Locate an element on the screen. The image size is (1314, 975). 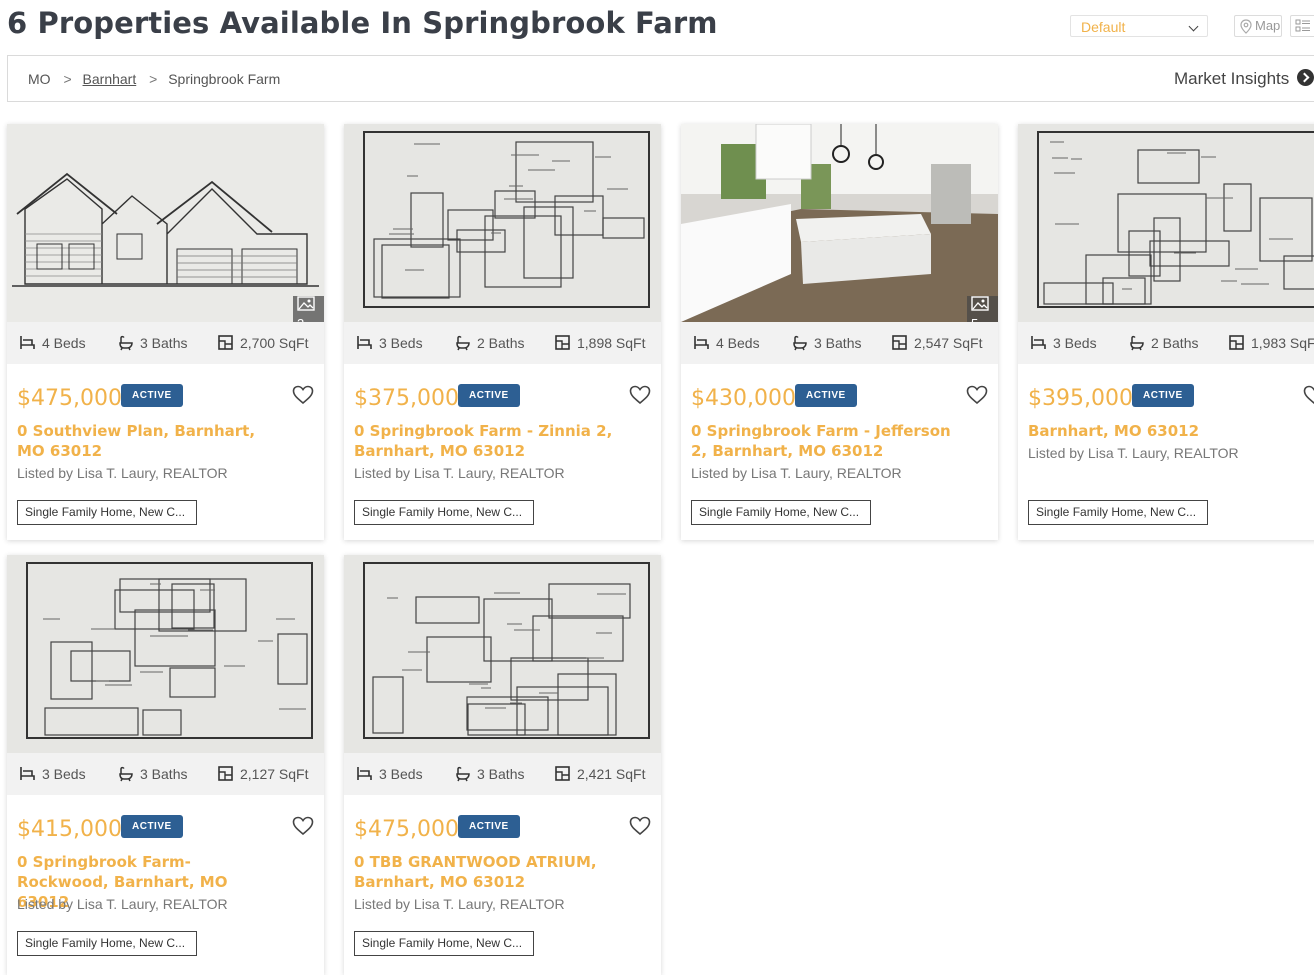
sqft-value: 2,421 SqFt is located at coordinates (611, 774).